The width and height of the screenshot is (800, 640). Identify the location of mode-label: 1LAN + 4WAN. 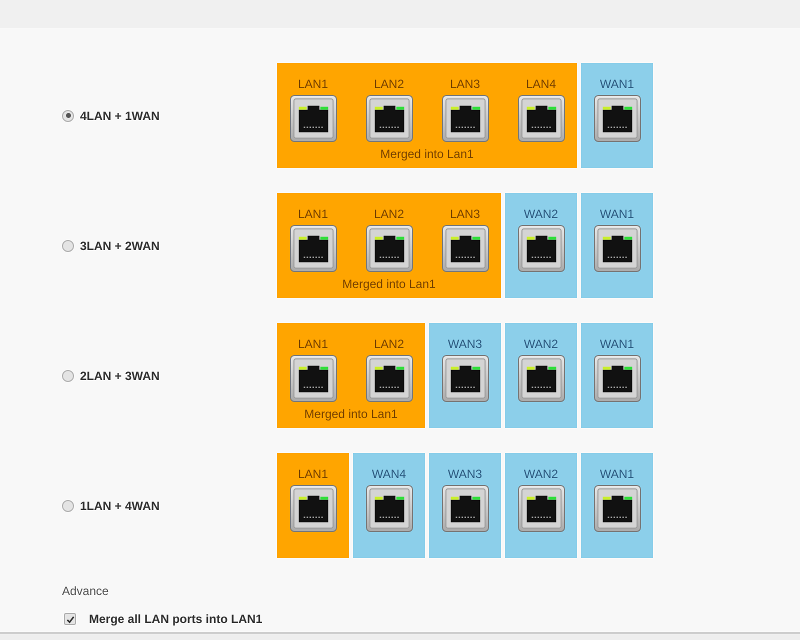
(120, 506).